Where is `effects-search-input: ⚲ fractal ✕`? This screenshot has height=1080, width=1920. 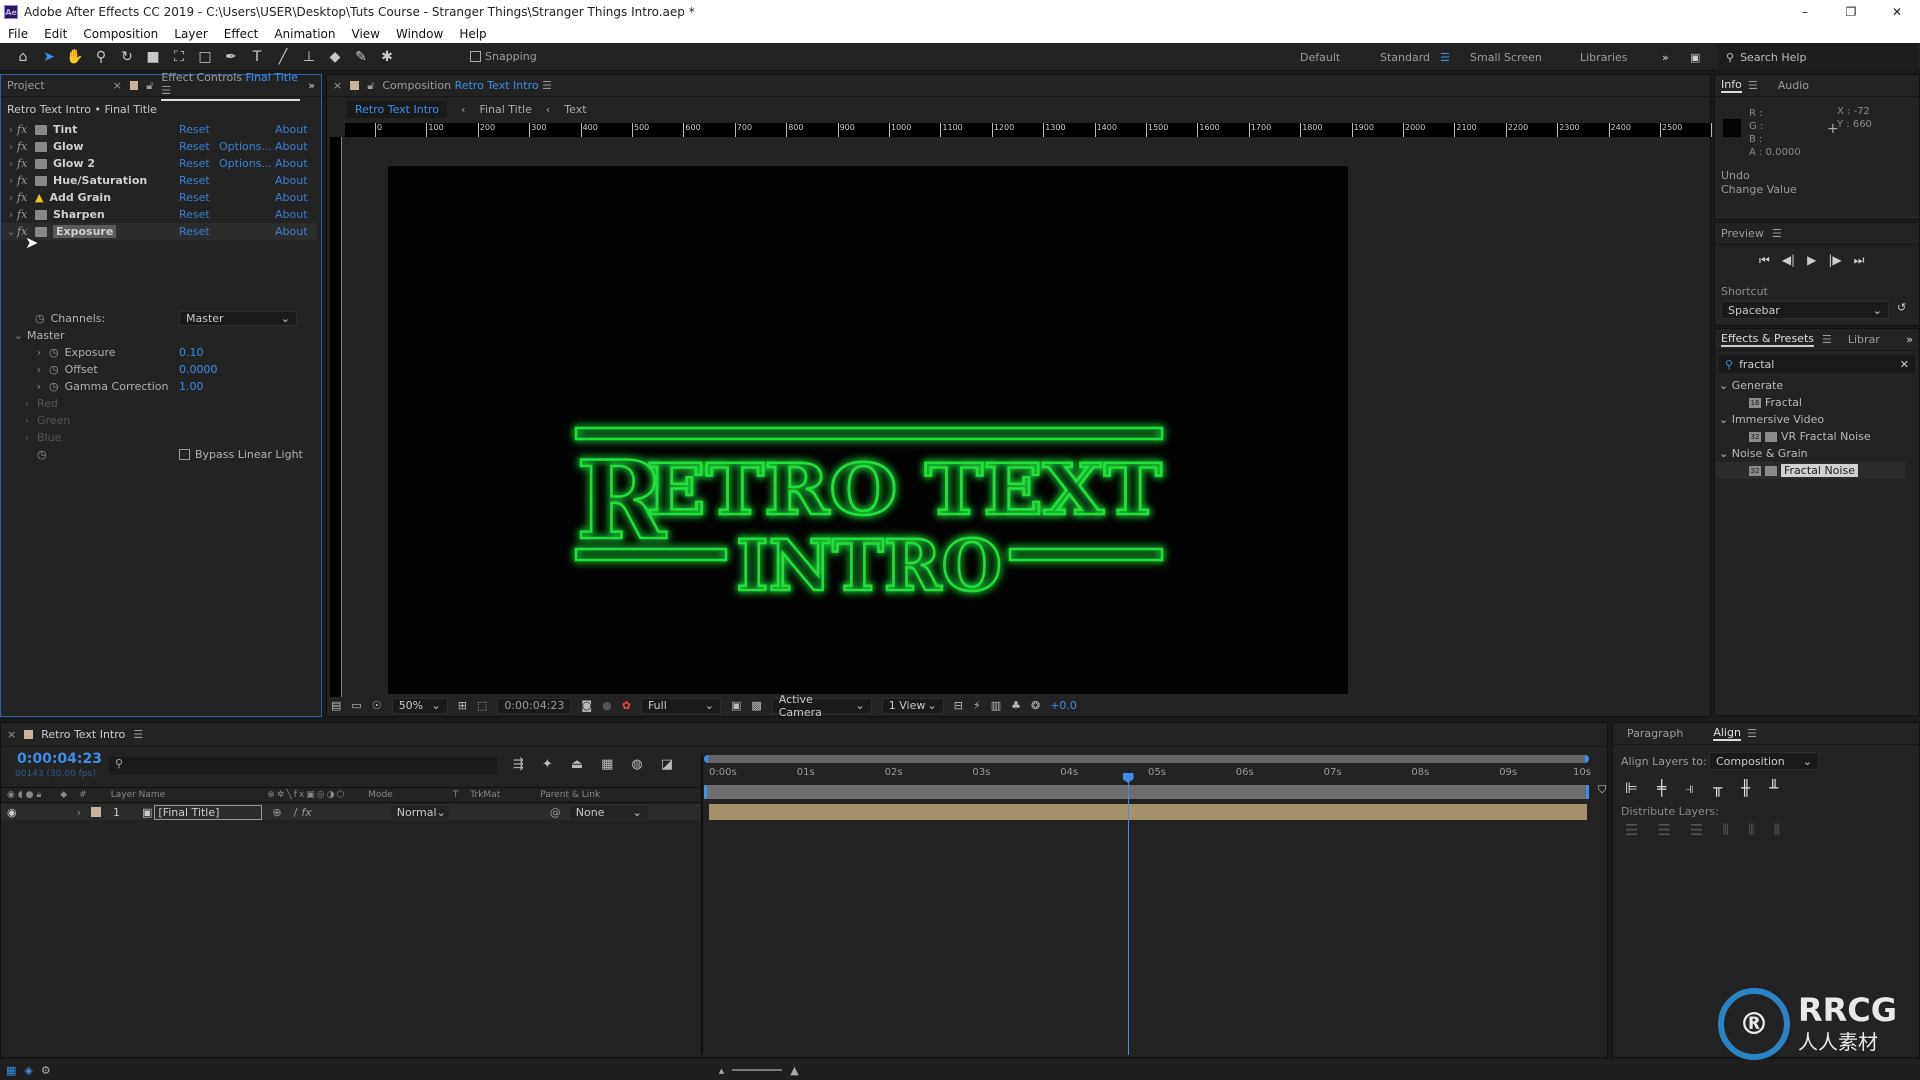
effects-search-input: ⚲ fractal ✕ is located at coordinates (1817, 364).